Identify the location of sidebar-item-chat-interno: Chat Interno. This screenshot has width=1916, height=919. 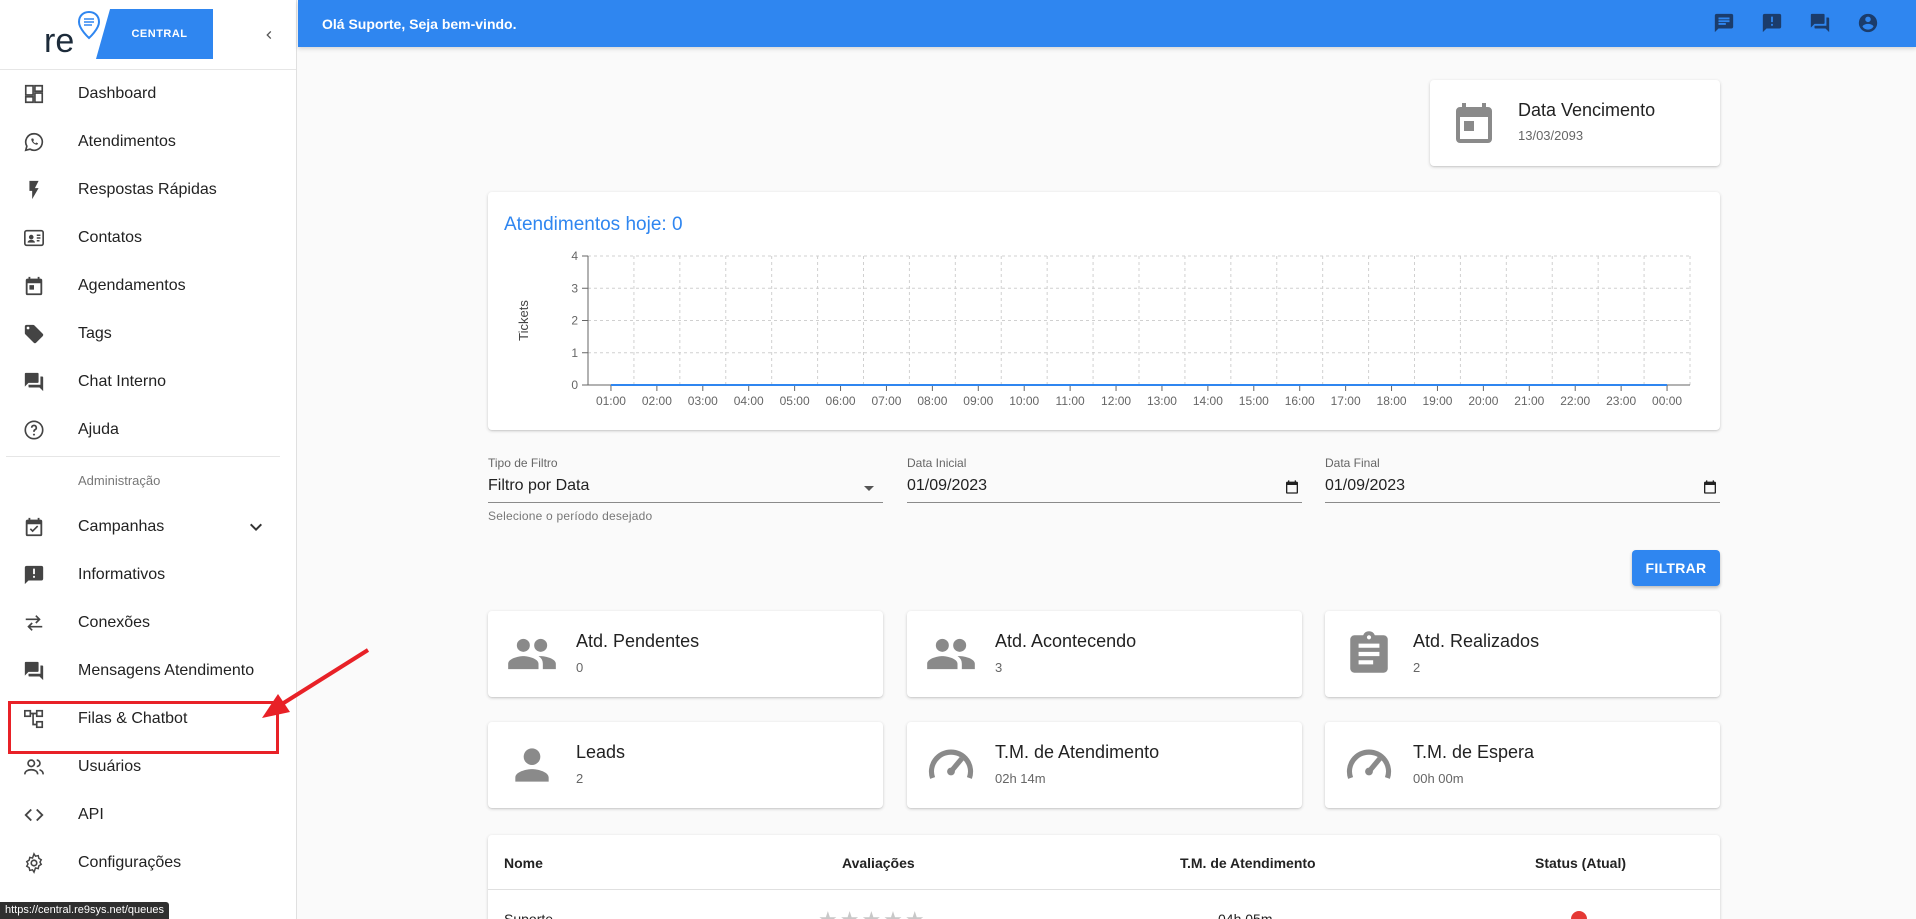
(148, 382).